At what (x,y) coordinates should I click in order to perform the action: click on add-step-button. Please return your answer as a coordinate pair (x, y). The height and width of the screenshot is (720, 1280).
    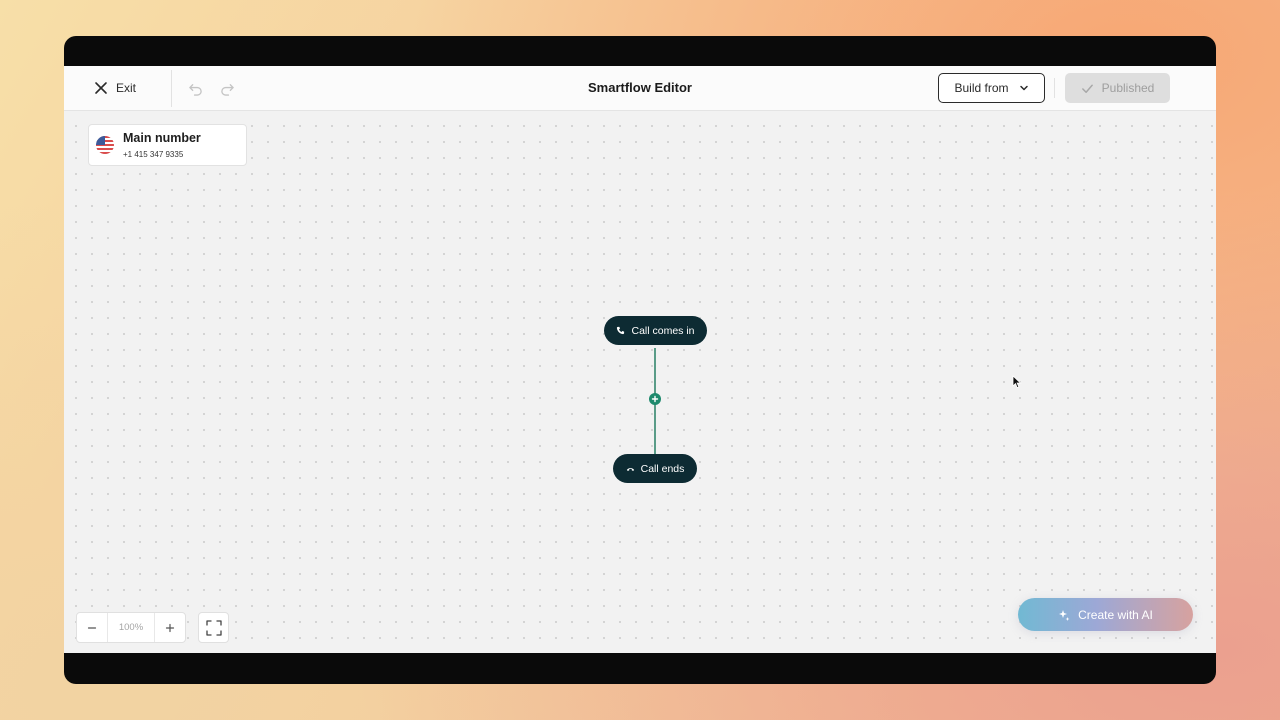
    Looking at the image, I should click on (655, 399).